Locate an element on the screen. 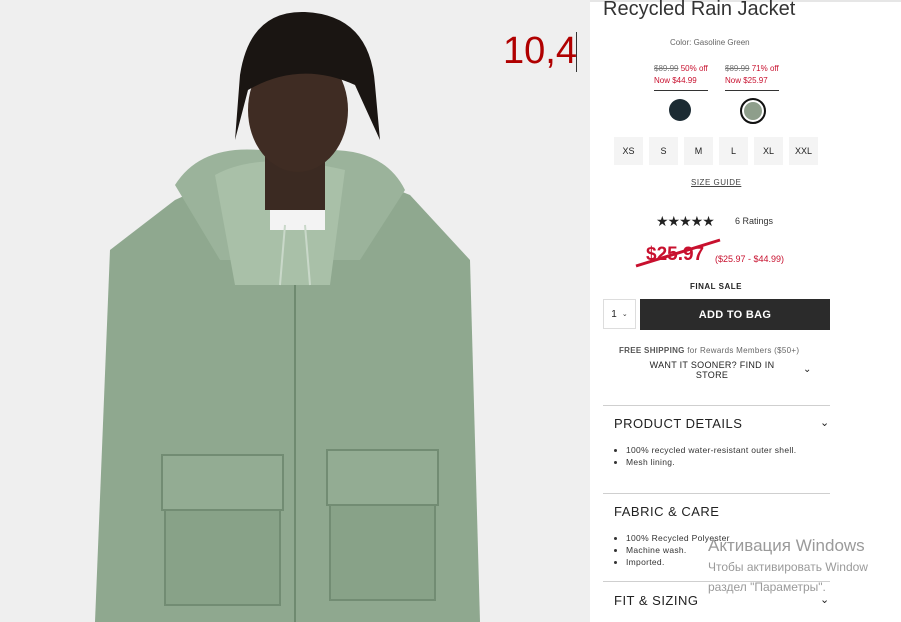  discount: 50% off is located at coordinates (694, 68).